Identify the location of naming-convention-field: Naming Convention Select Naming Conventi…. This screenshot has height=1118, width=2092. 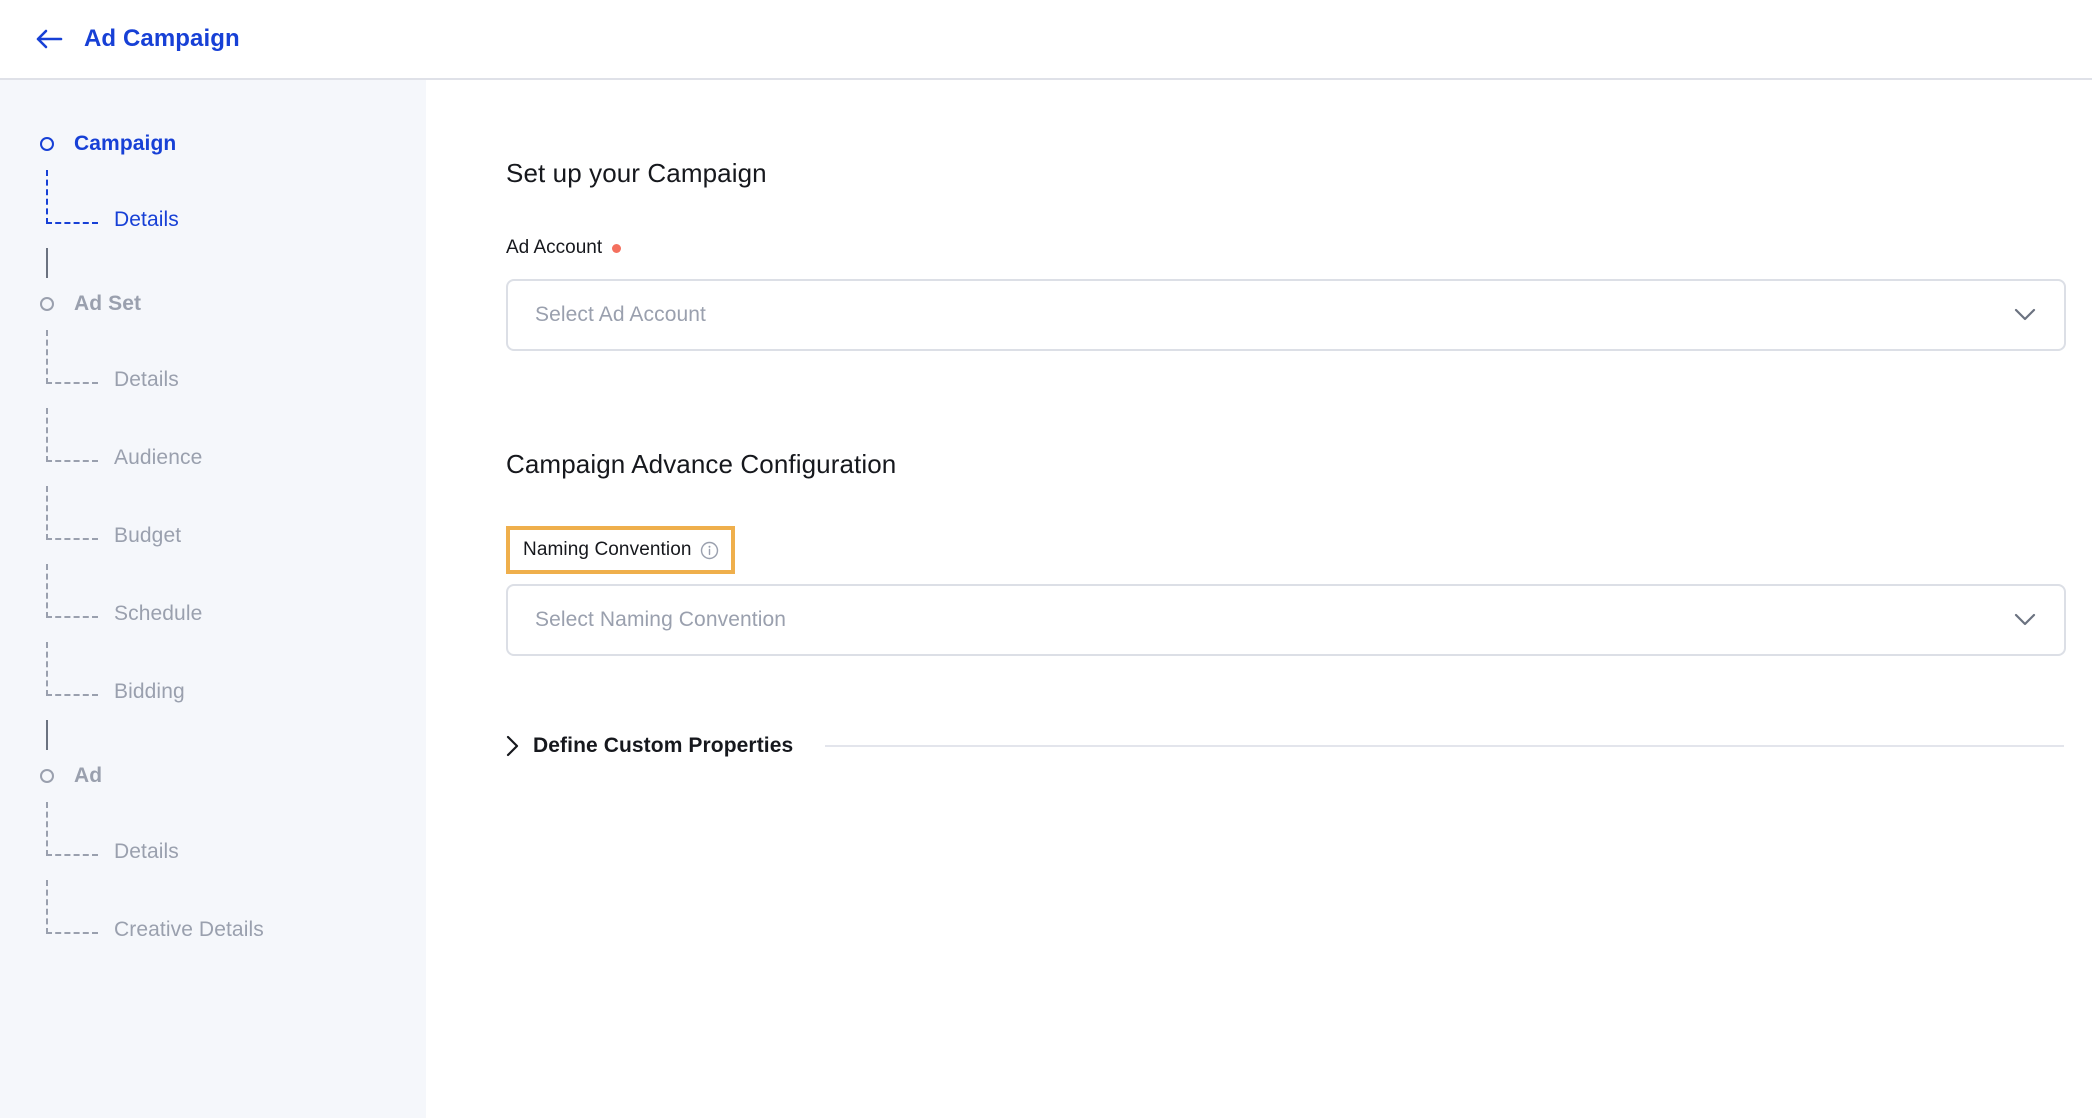
(1299, 568).